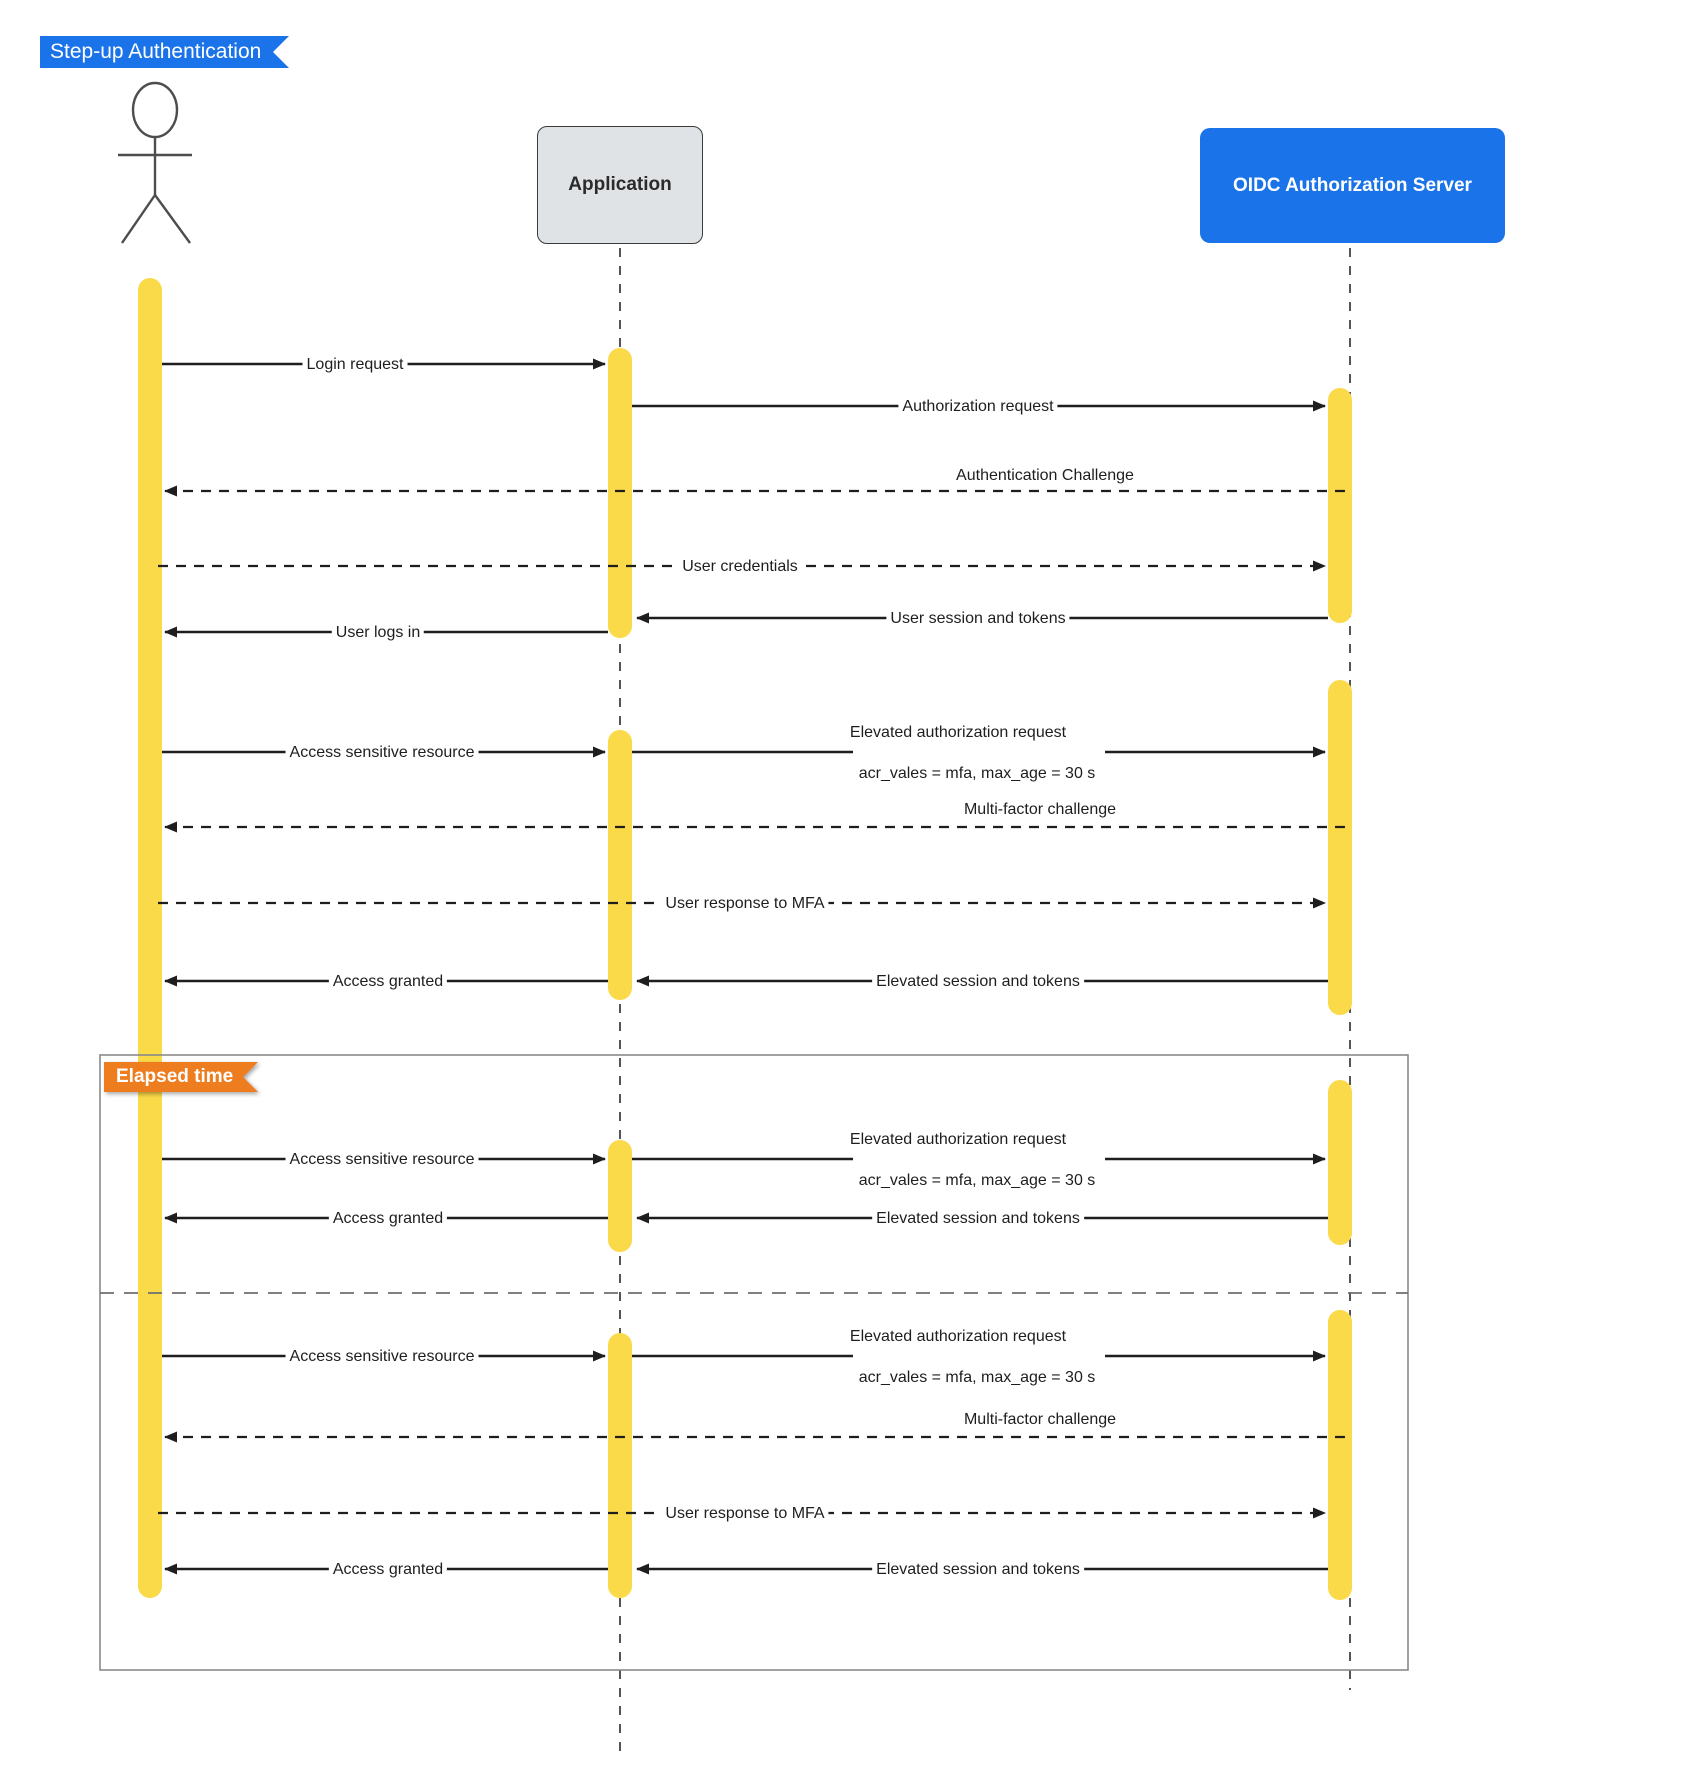 The height and width of the screenshot is (1792, 1700). I want to click on message-label-3: Authentication Challenge, so click(1045, 475).